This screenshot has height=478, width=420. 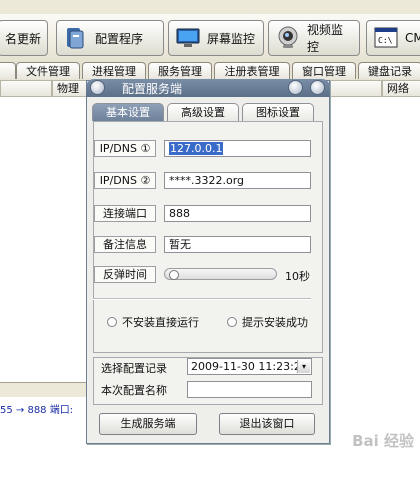 I want to click on prompt-success-radio, so click(x=232, y=322).